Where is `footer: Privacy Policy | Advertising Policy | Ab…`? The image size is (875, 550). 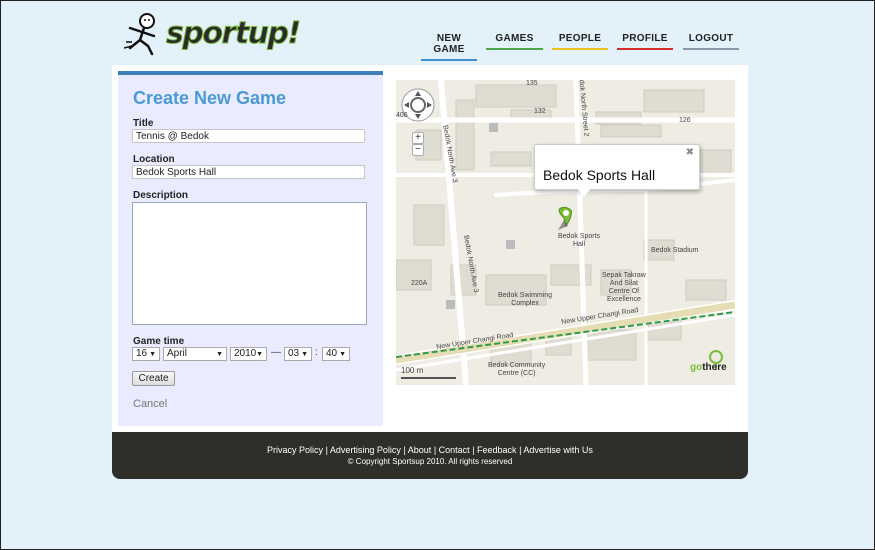
footer: Privacy Policy | Advertising Policy | Ab… is located at coordinates (430, 455).